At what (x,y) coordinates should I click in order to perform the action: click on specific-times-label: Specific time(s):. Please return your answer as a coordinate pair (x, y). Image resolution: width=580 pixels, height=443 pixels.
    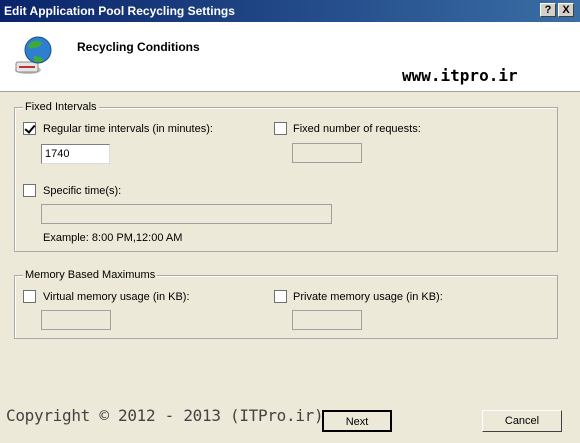
    Looking at the image, I should click on (82, 191).